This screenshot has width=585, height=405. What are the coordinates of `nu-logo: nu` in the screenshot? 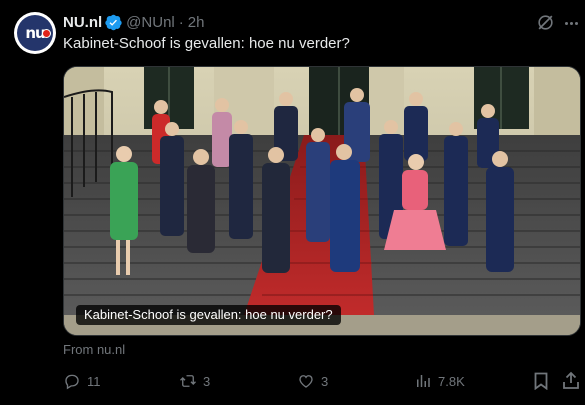 It's located at (35, 33).